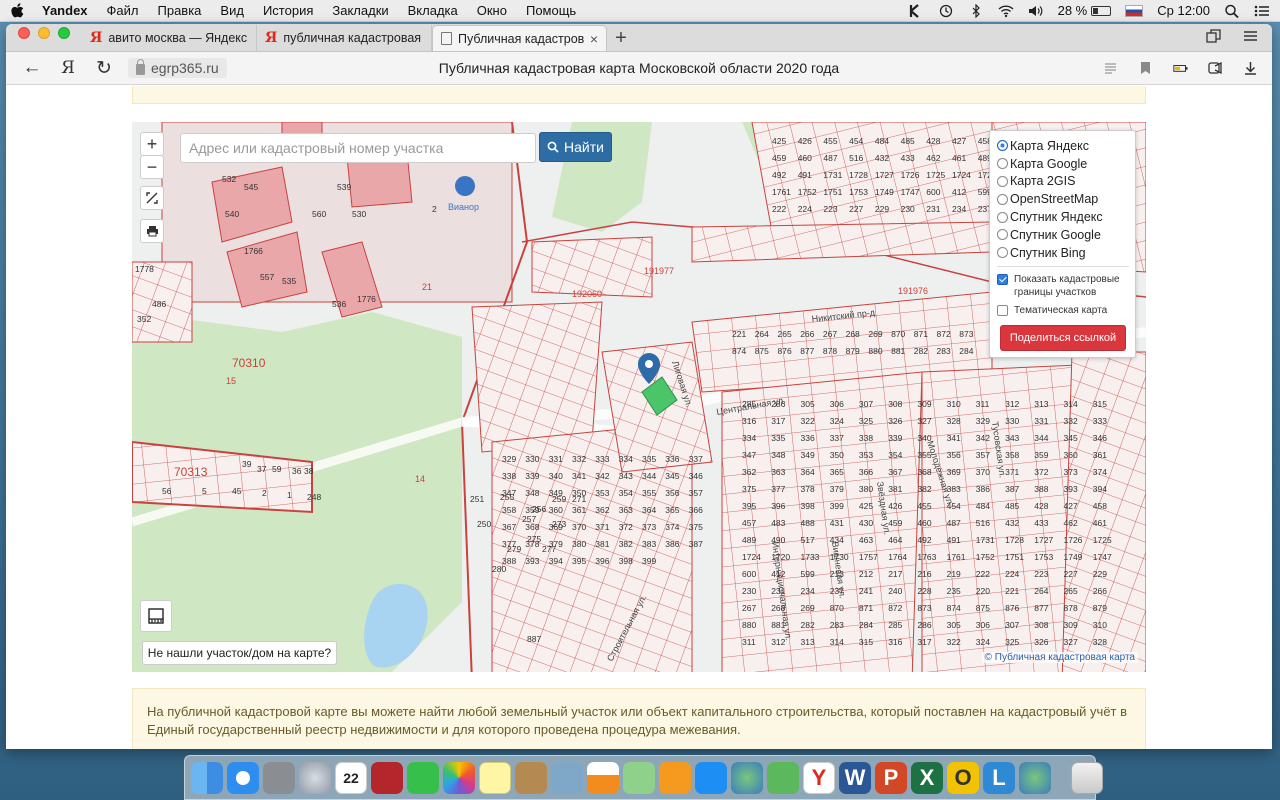 The width and height of the screenshot is (1280, 800). Describe the element at coordinates (855, 777) in the screenshot. I see `word-icon: W` at that location.